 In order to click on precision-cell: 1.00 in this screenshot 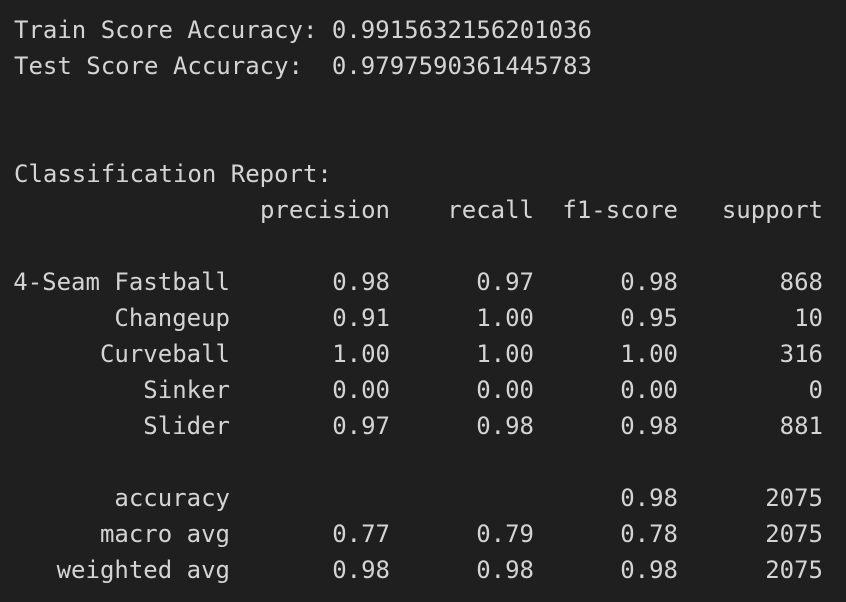, I will do `click(361, 354)`.